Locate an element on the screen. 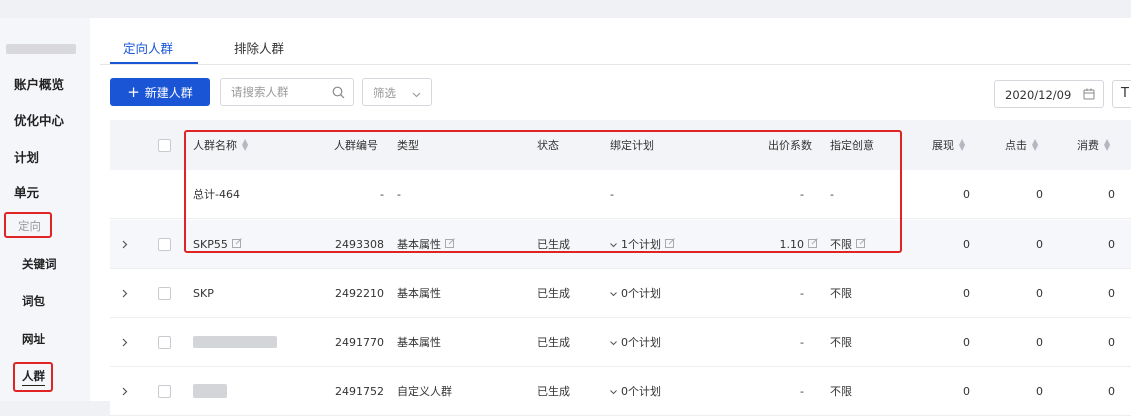 The image size is (1131, 416). total-cost: 0 is located at coordinates (1111, 194).